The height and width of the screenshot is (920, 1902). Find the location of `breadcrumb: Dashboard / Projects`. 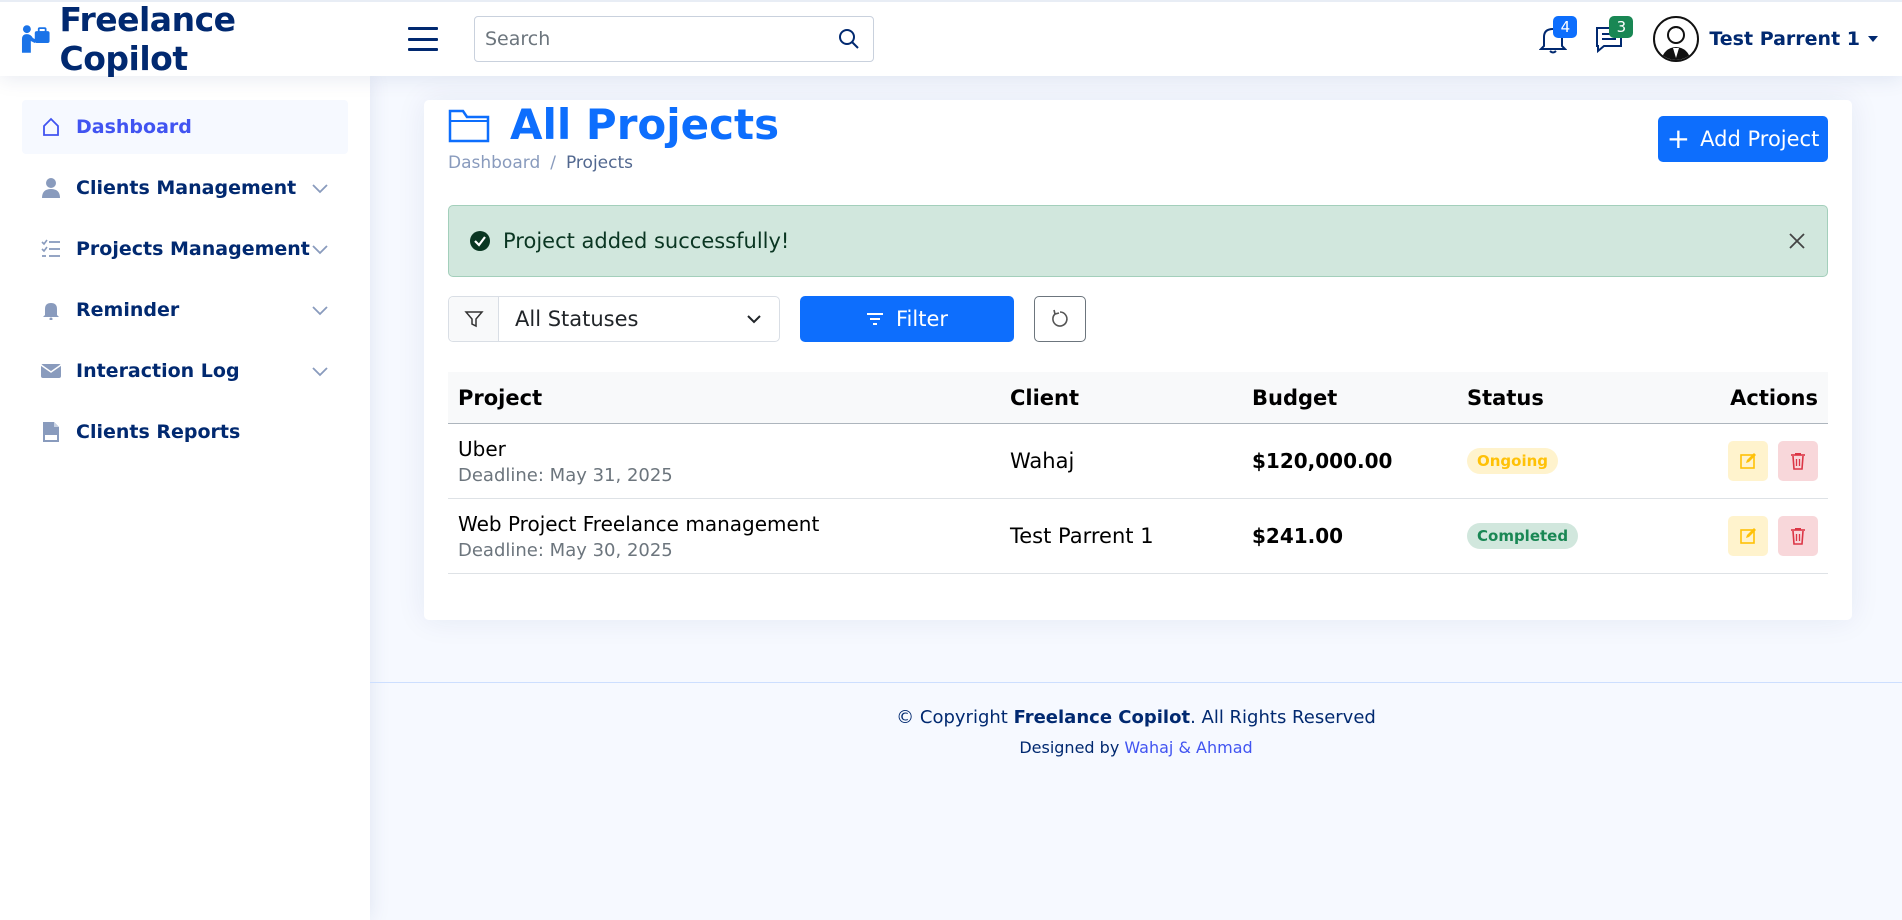

breadcrumb: Dashboard / Projects is located at coordinates (540, 163).